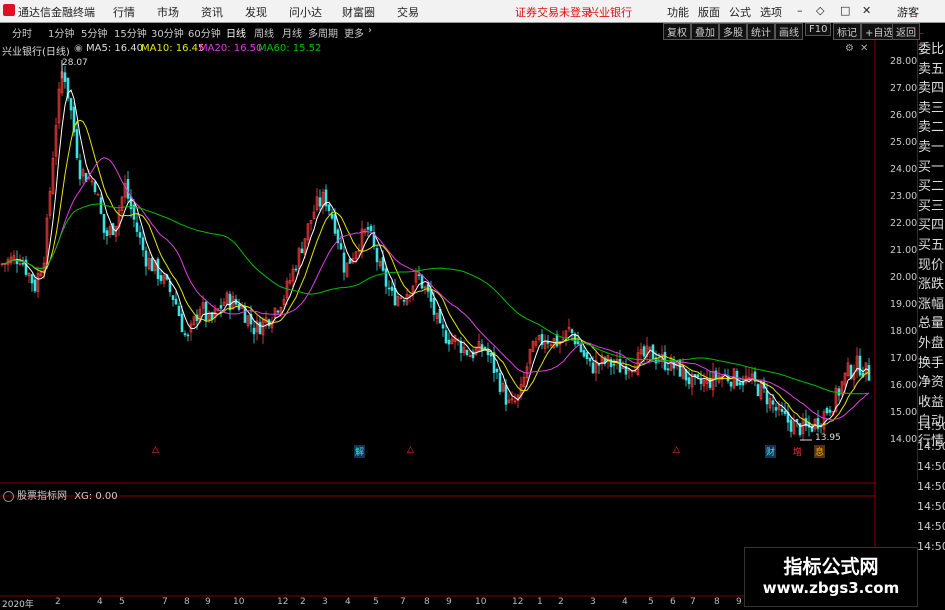 Image resolution: width=945 pixels, height=610 pixels. I want to click on maximize-icon: □, so click(845, 10).